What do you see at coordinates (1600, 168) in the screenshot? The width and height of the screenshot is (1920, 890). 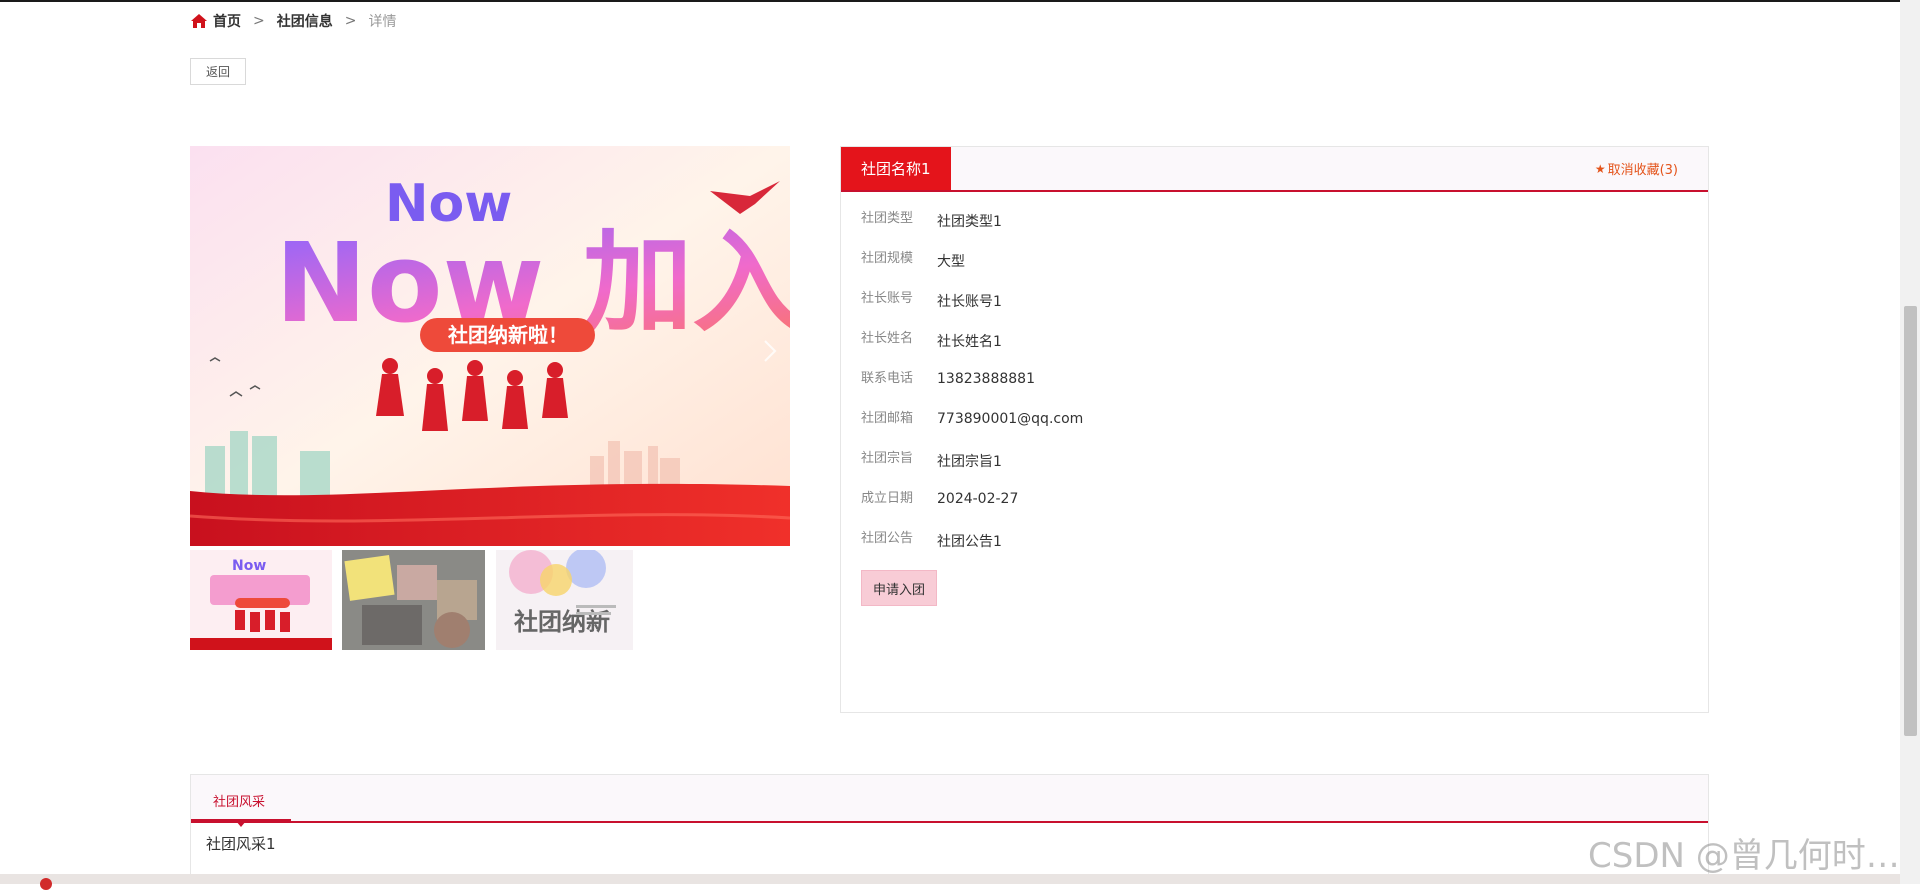 I see `star-icon: ★` at bounding box center [1600, 168].